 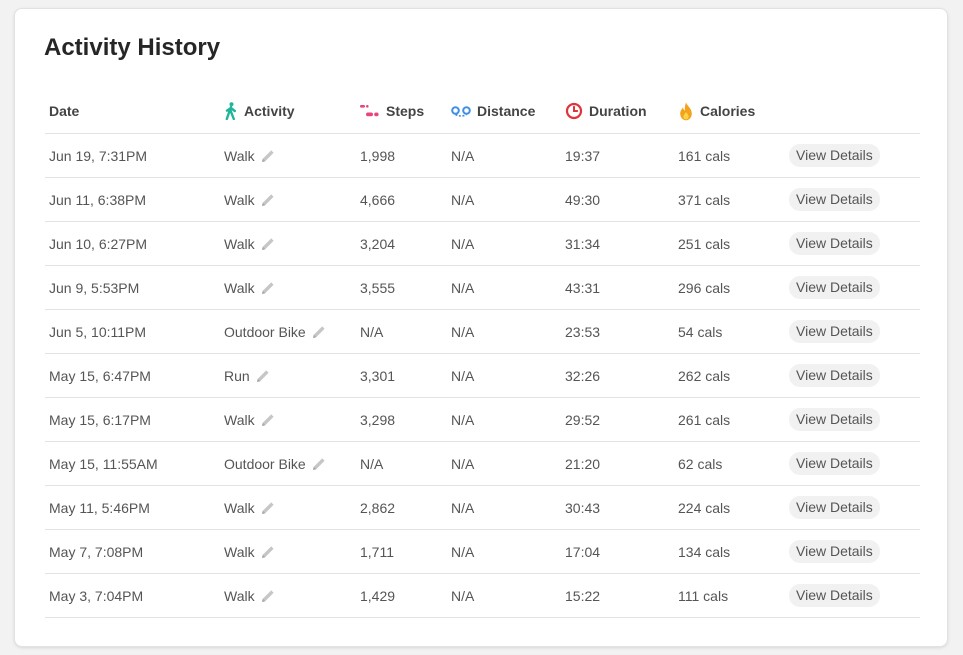 I want to click on duration-value: 23:53, so click(x=583, y=331).